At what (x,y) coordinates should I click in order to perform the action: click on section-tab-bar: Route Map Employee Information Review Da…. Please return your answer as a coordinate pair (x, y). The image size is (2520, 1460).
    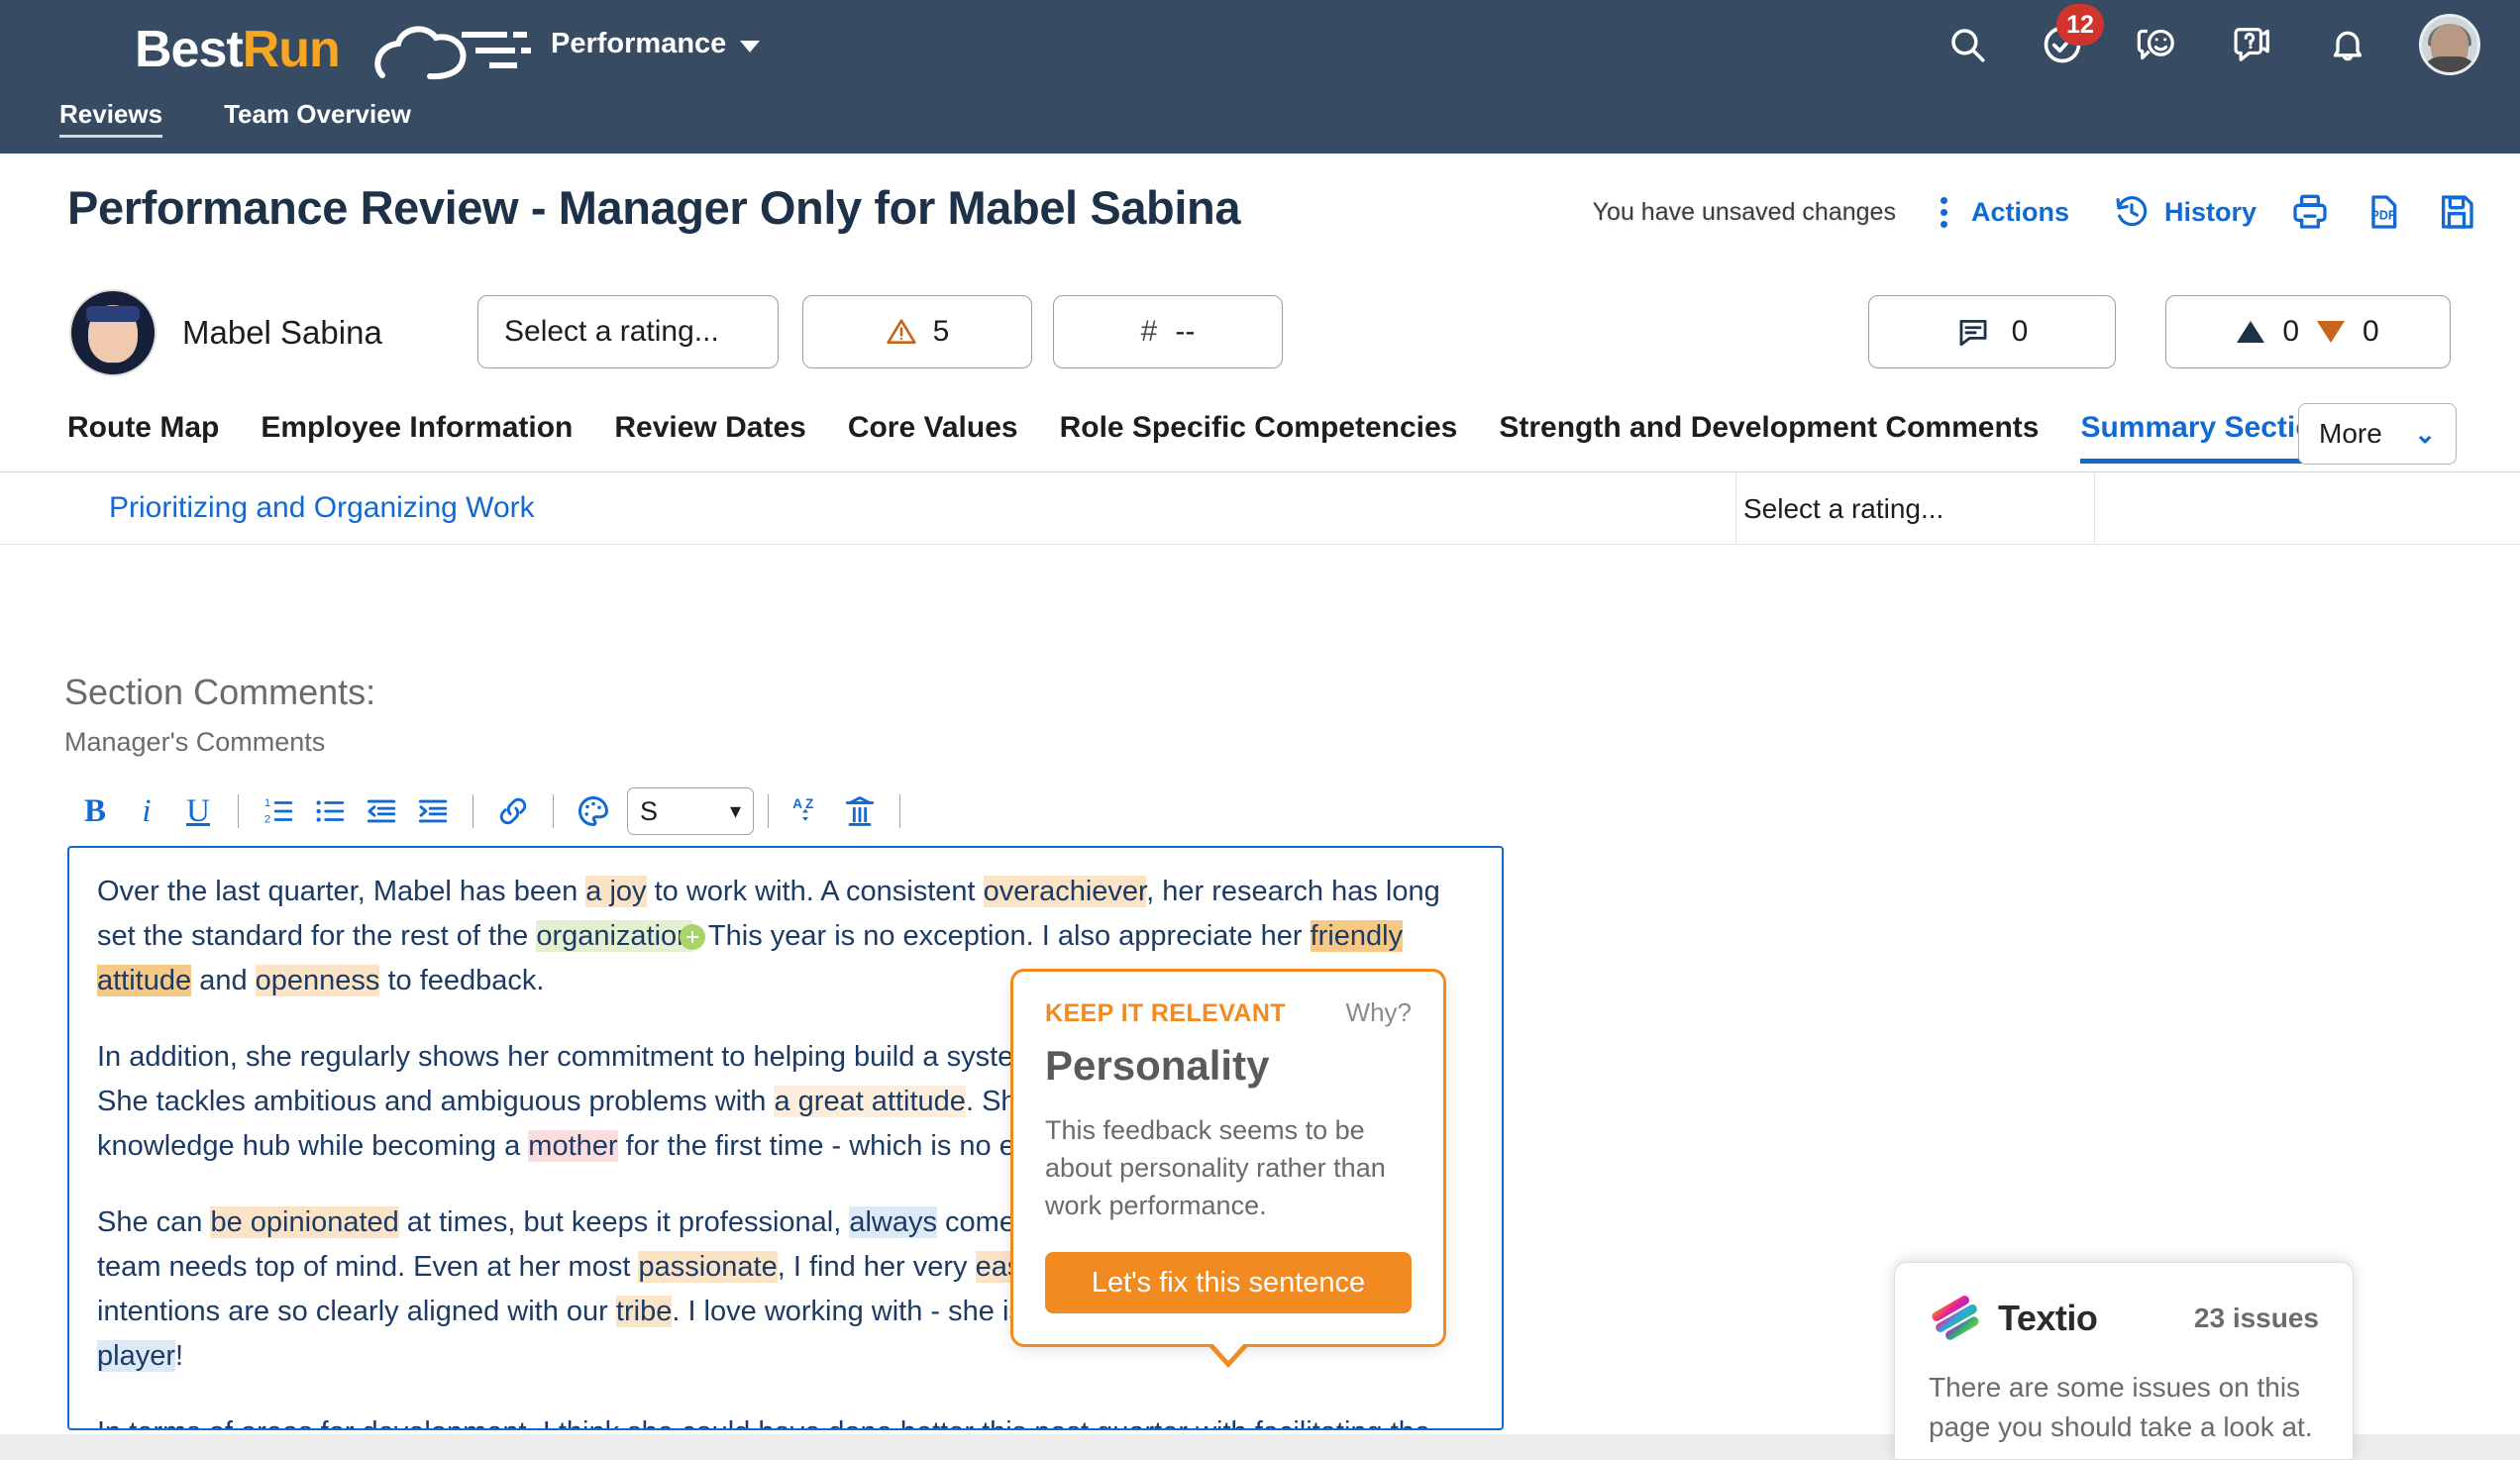
    Looking at the image, I should click on (1260, 437).